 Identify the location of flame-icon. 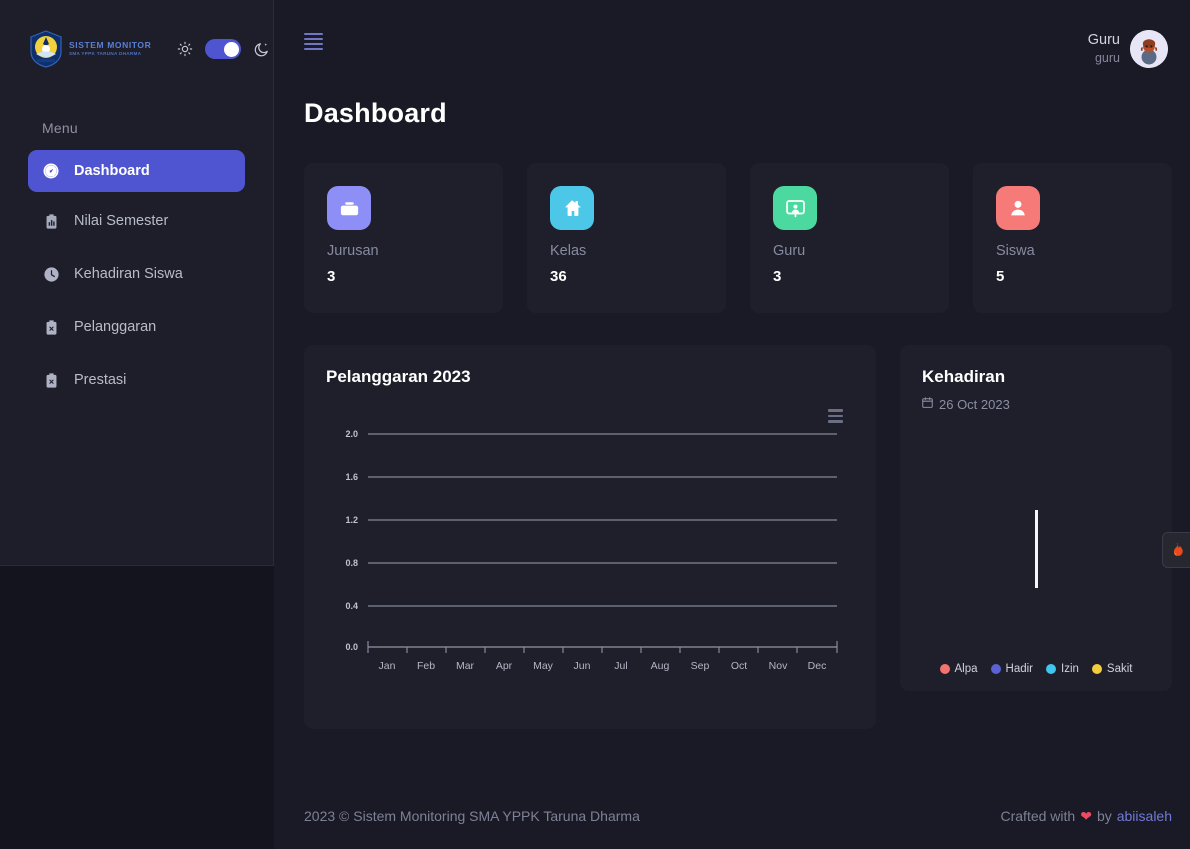
(1176, 550).